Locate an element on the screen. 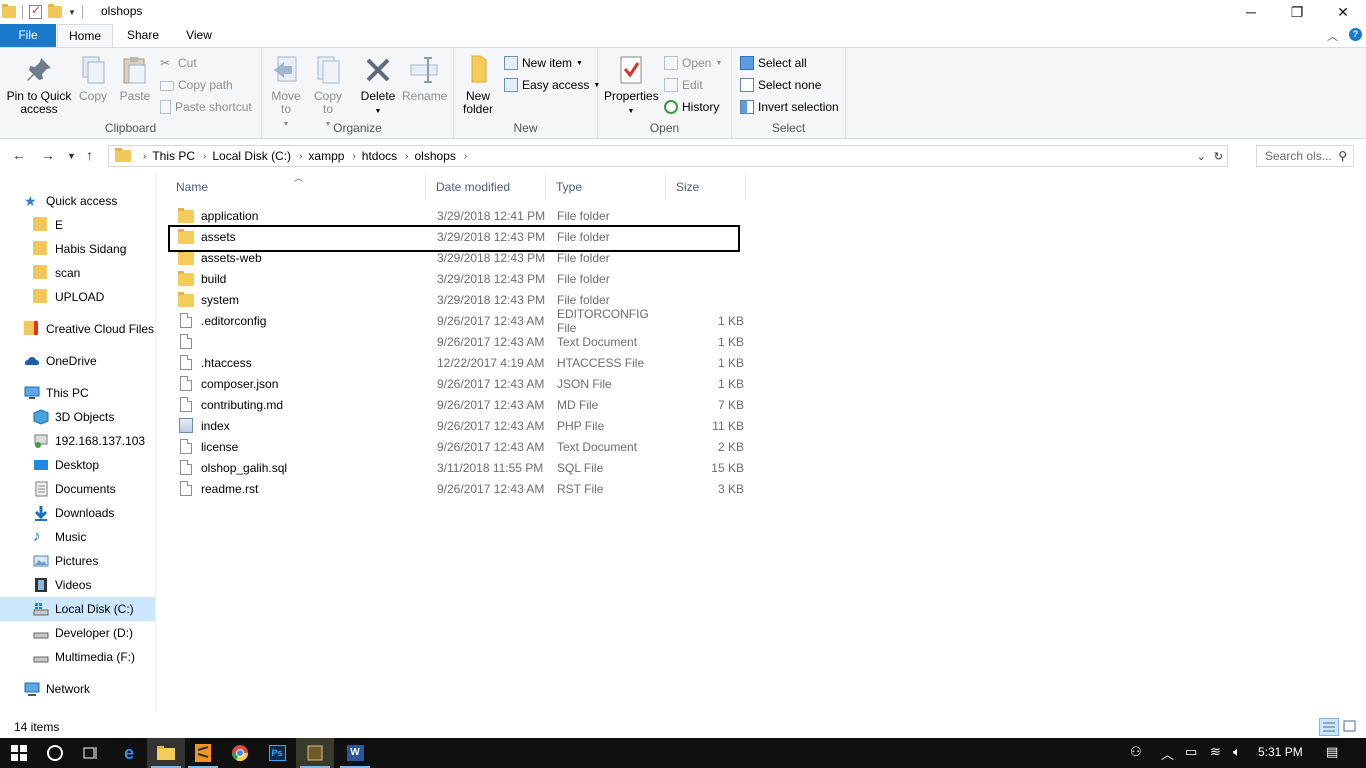  details-view-icon is located at coordinates (1329, 727).